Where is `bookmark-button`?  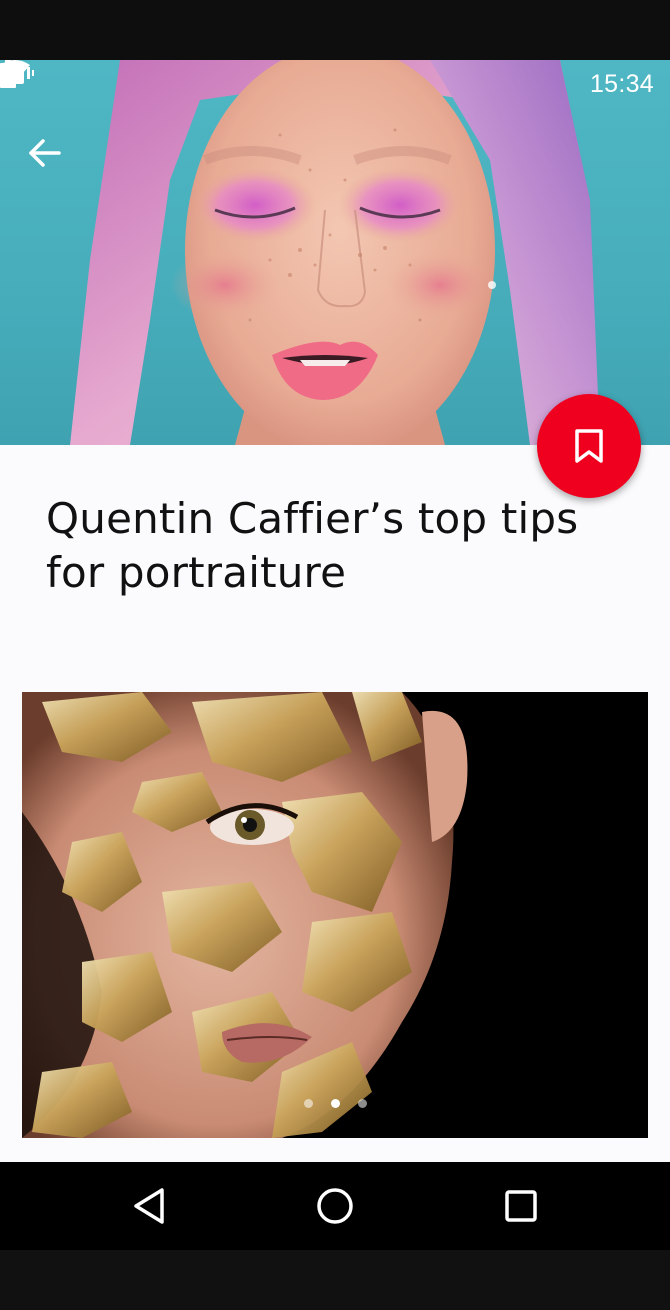 bookmark-button is located at coordinates (589, 446).